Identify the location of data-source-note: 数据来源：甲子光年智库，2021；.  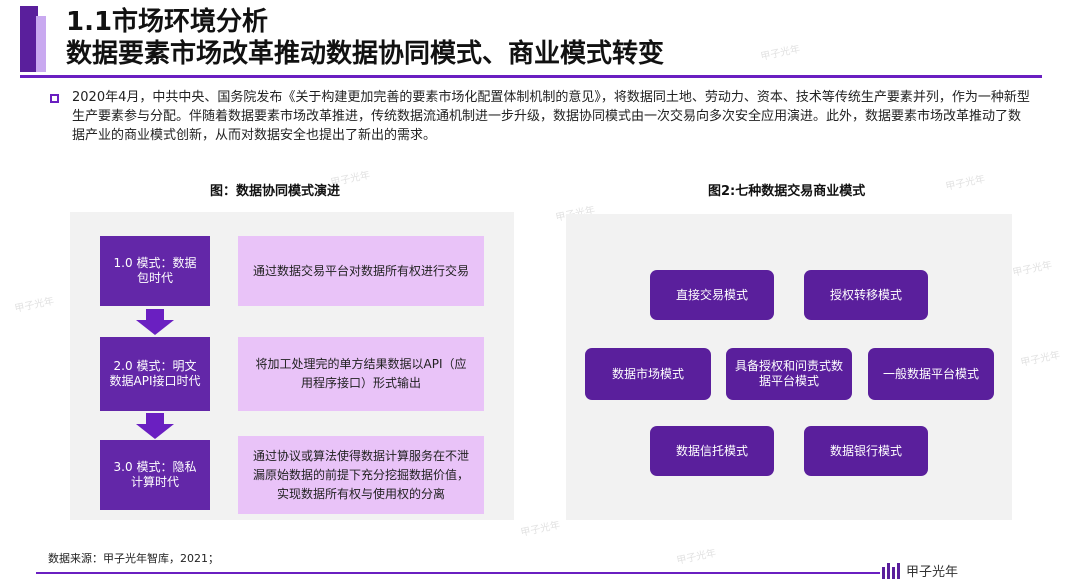
(133, 558).